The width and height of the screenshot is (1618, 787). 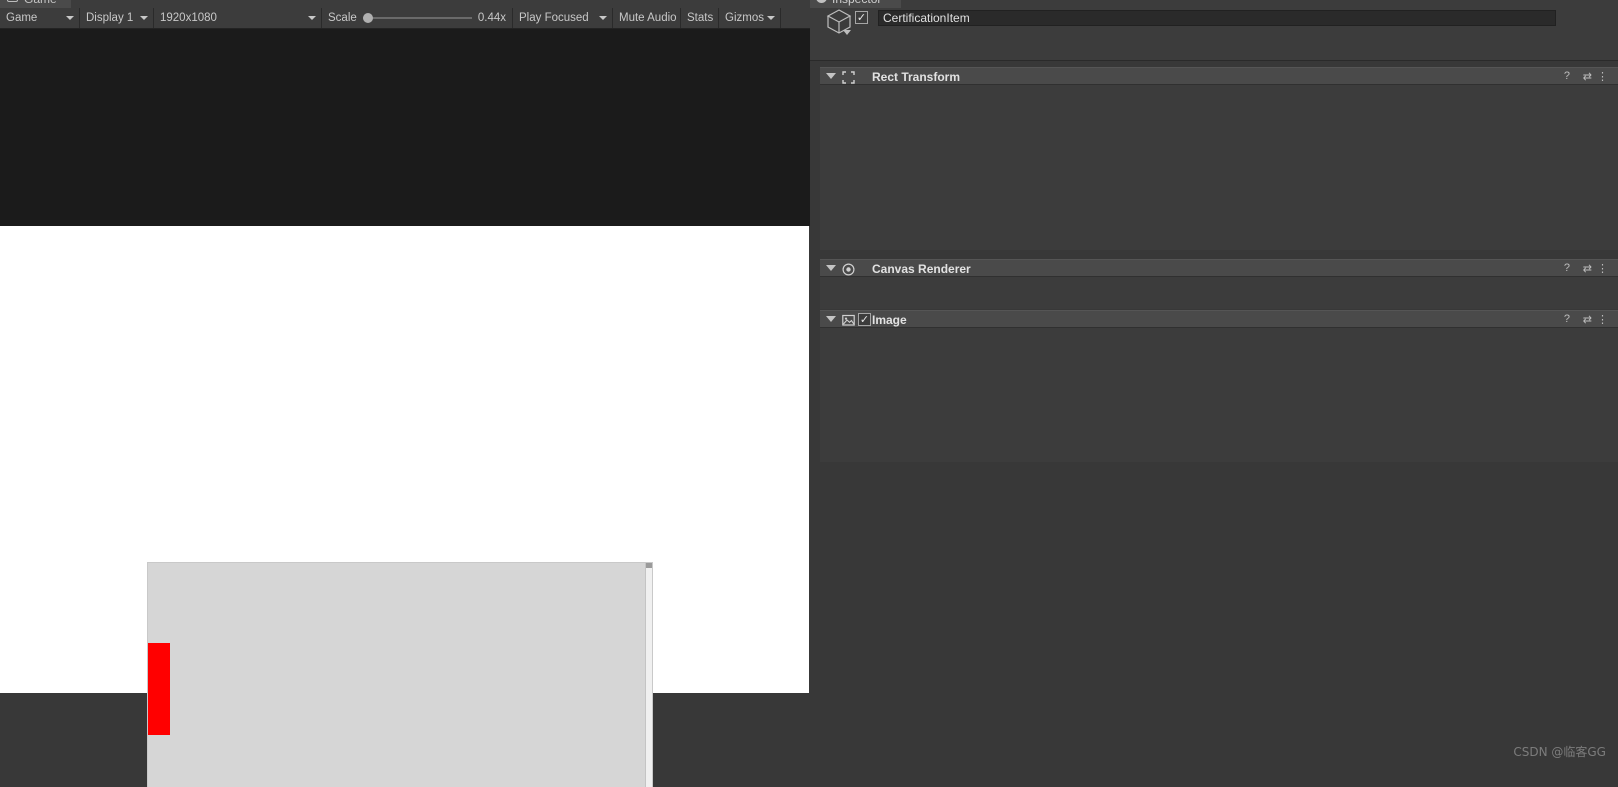 What do you see at coordinates (367, 18) in the screenshot?
I see `scale-slider-knob` at bounding box center [367, 18].